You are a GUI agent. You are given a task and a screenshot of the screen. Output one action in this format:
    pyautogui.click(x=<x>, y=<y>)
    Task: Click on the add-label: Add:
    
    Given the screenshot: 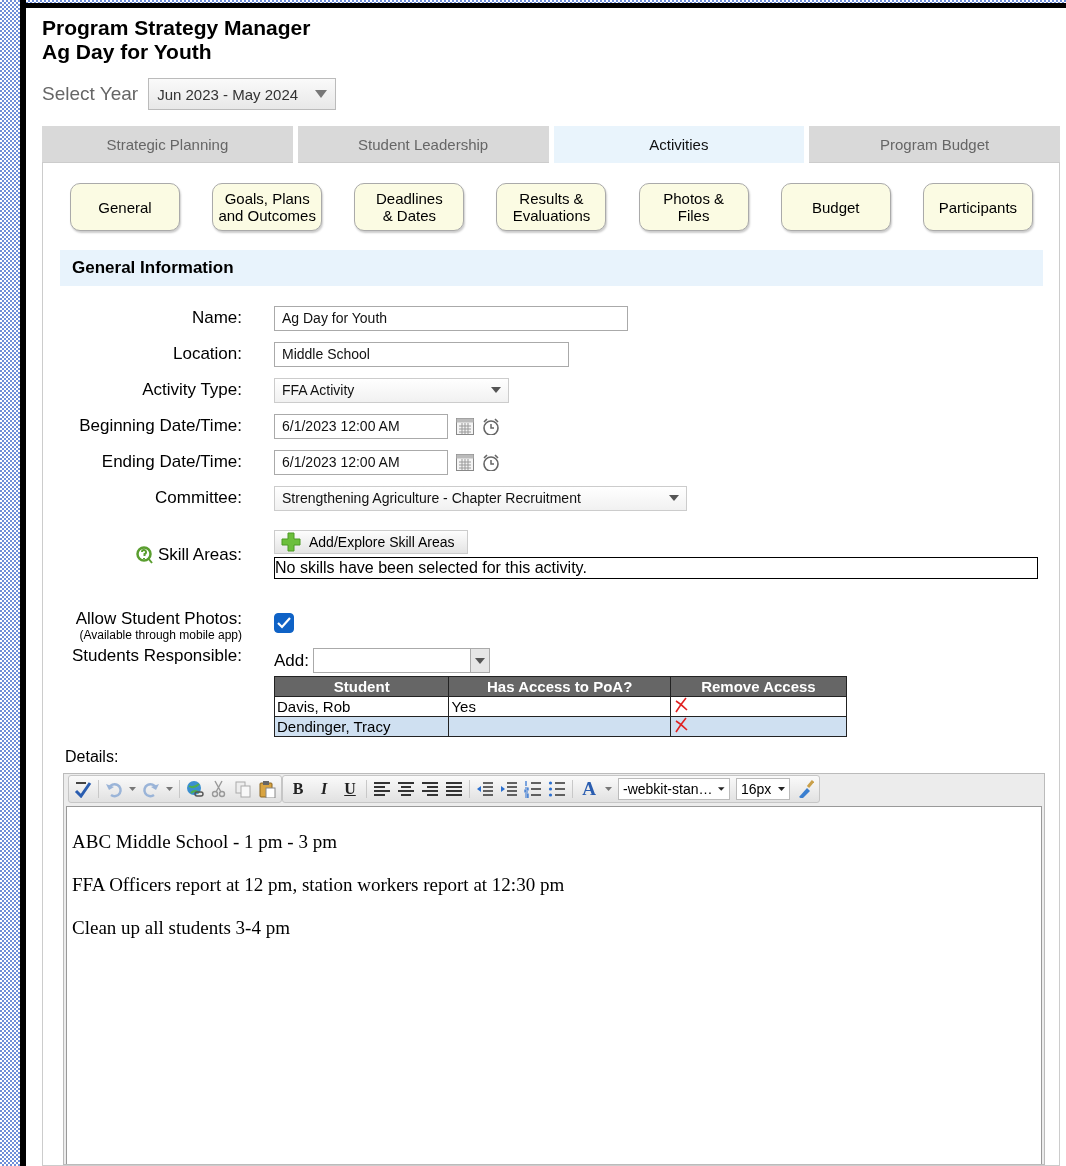 What is the action you would take?
    pyautogui.click(x=291, y=660)
    